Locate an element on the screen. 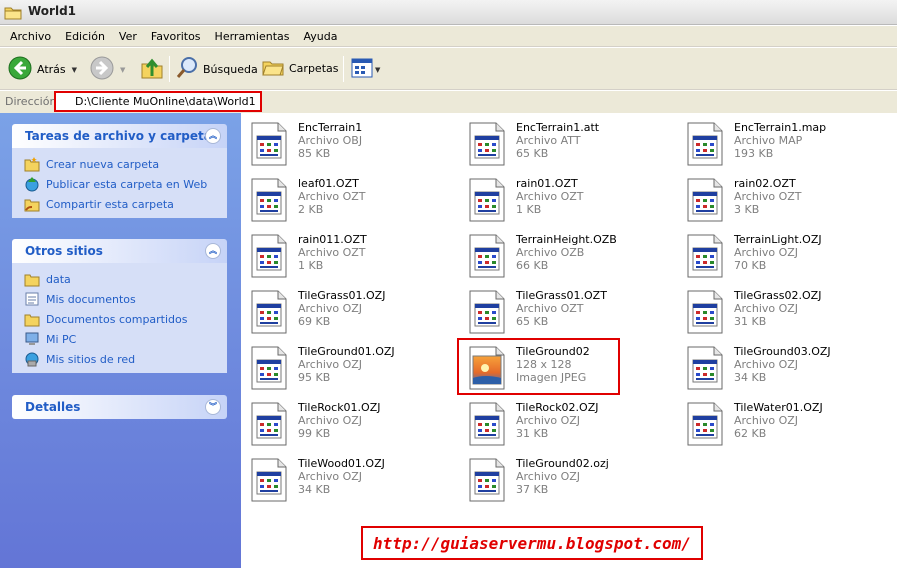  task-share-folder: Compartir esta carpeta is located at coordinates (125, 204).